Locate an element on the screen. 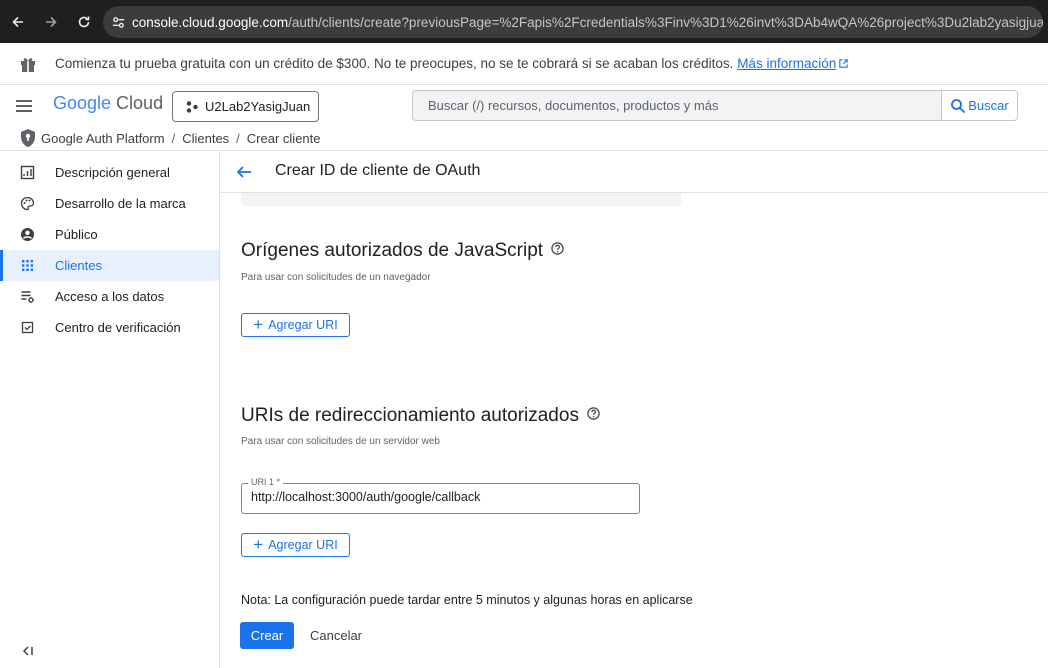 This screenshot has height=668, width=1048. sidebar-item-label: Clientes is located at coordinates (78, 265).